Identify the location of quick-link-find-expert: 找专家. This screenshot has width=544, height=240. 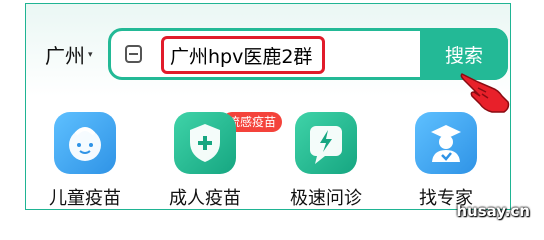
(446, 161).